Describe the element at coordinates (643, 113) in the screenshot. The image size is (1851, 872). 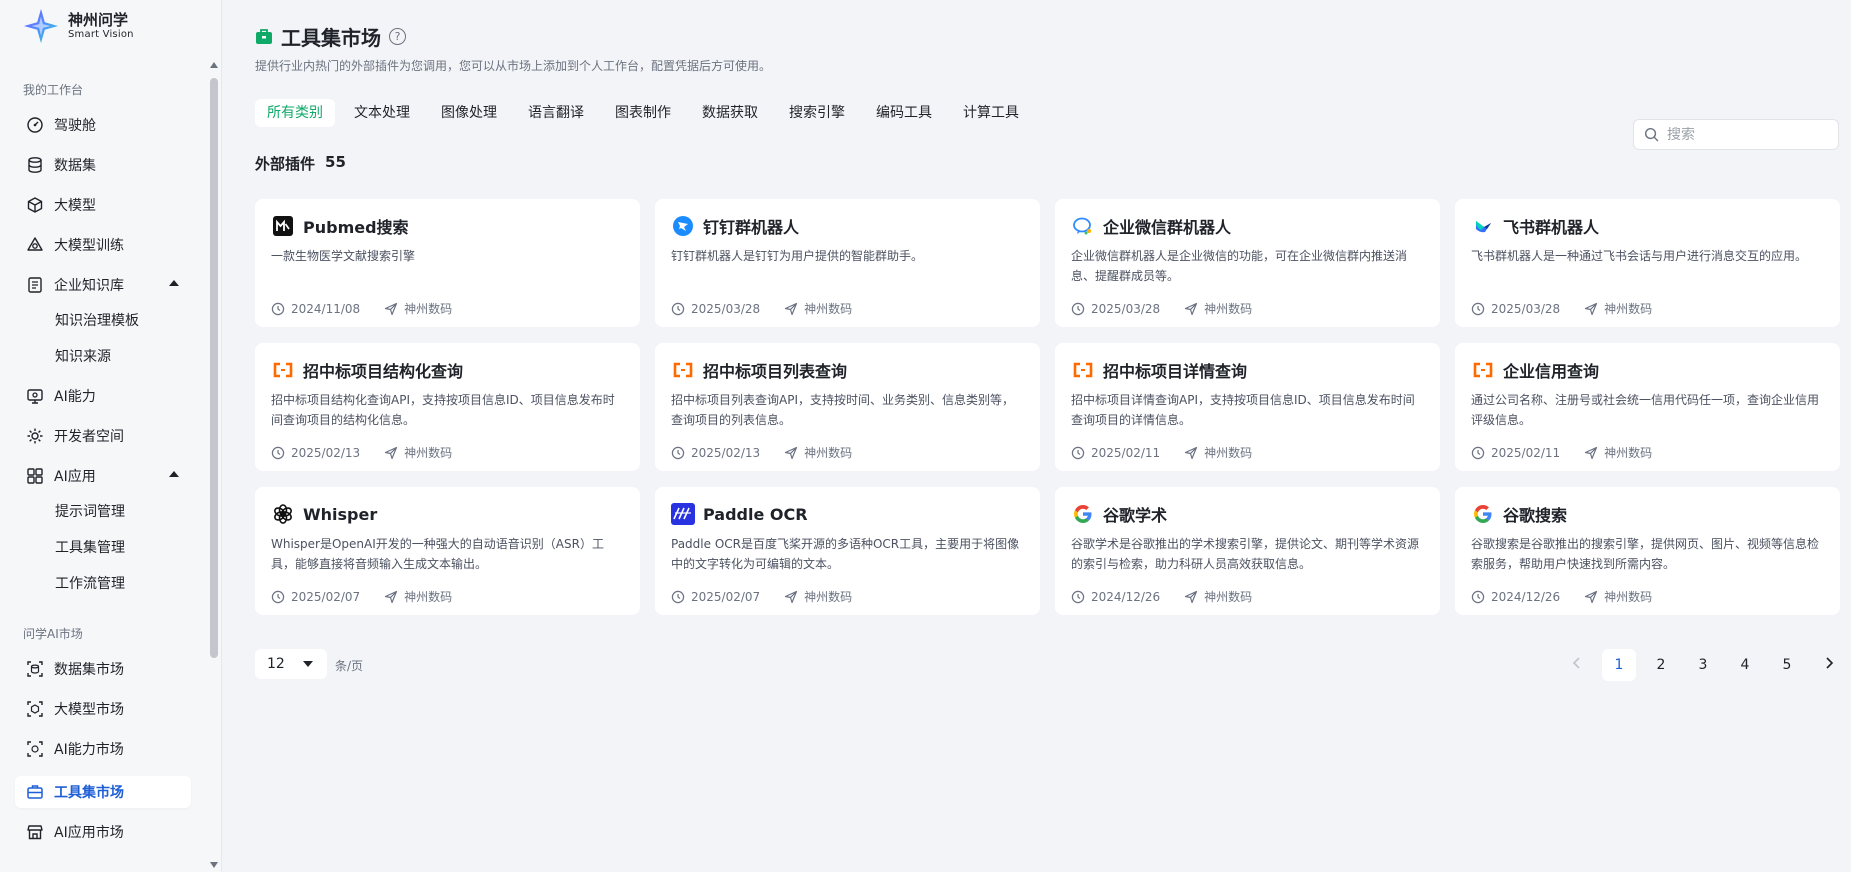
I see `tab-chart: 图表制作` at that location.